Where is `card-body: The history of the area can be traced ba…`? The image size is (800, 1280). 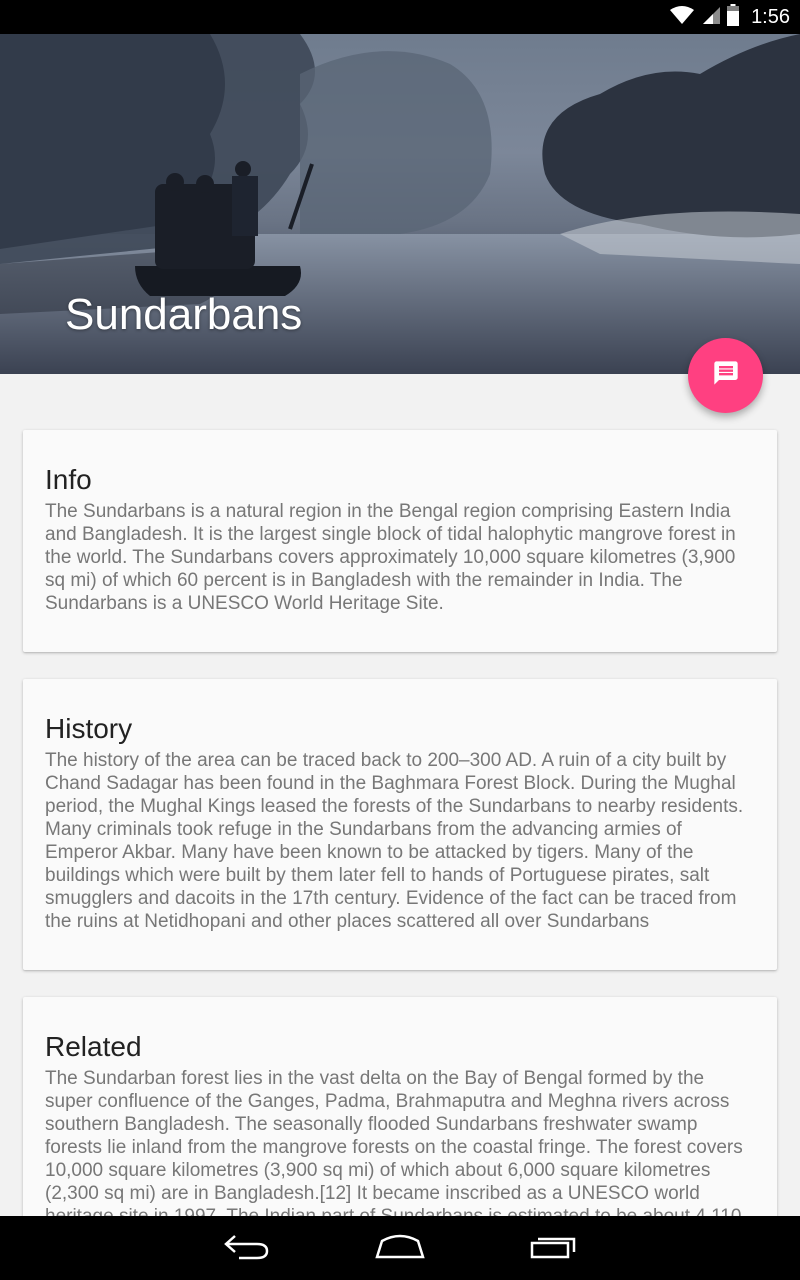
card-body: The history of the area can be traced ba… is located at coordinates (394, 841).